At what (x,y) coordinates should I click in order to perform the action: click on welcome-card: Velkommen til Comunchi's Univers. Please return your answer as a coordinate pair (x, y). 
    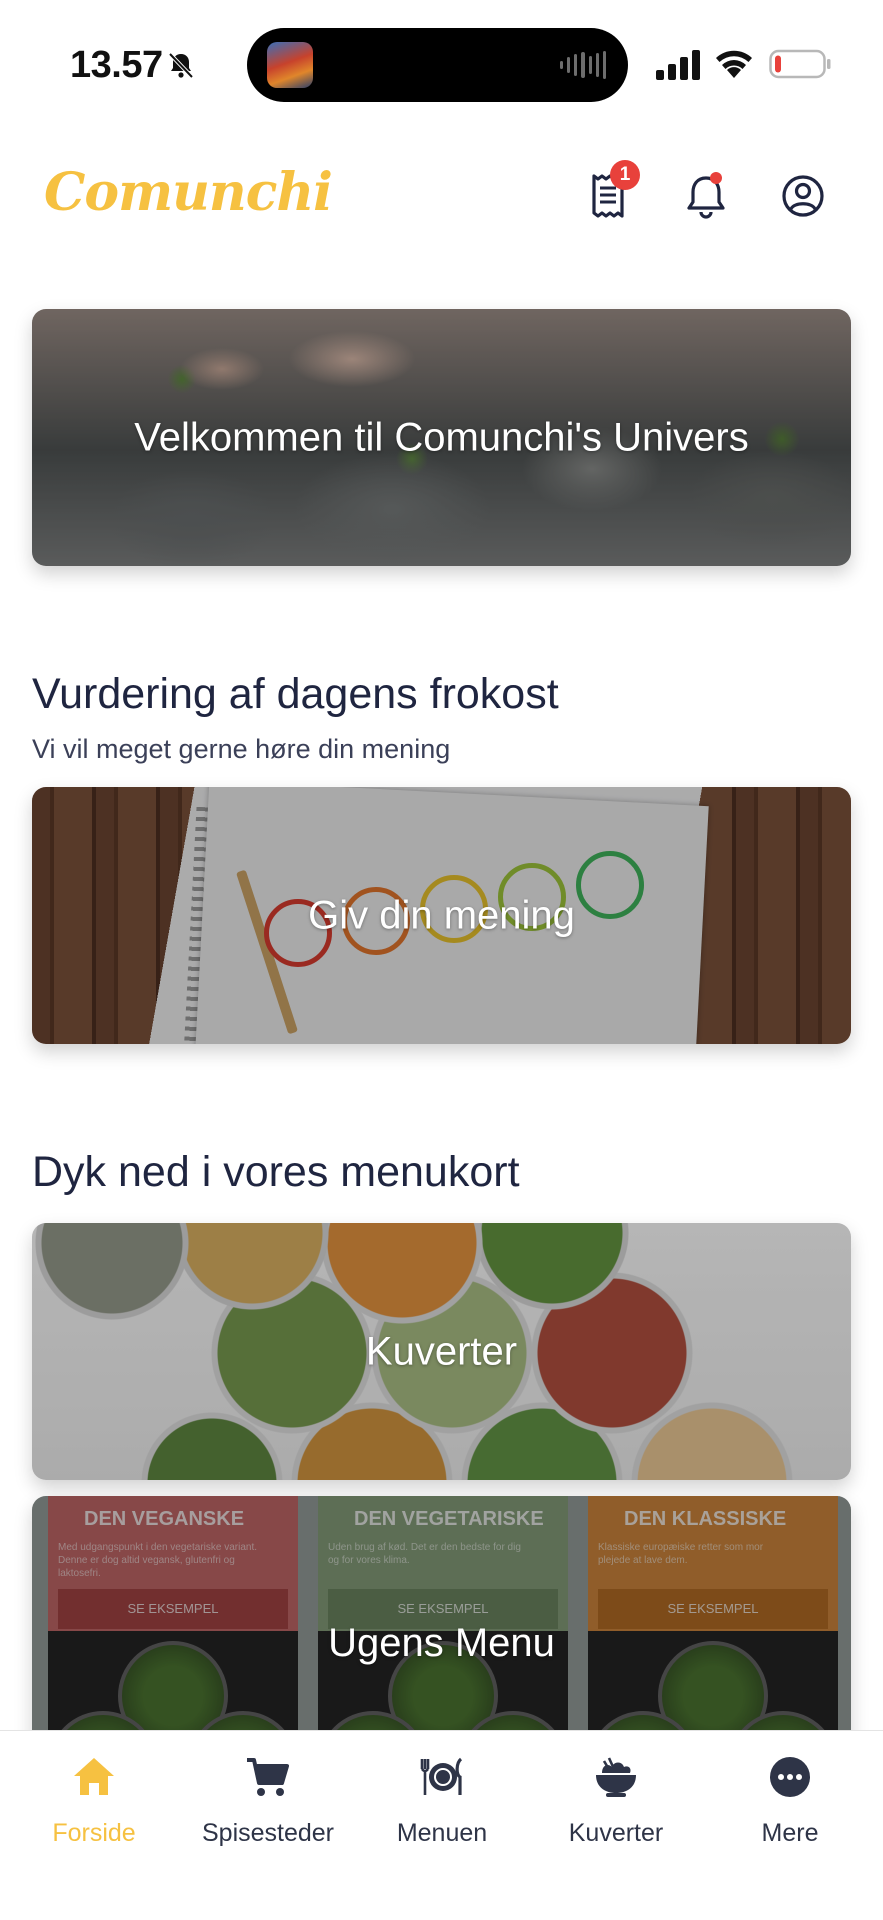
    Looking at the image, I should click on (441, 437).